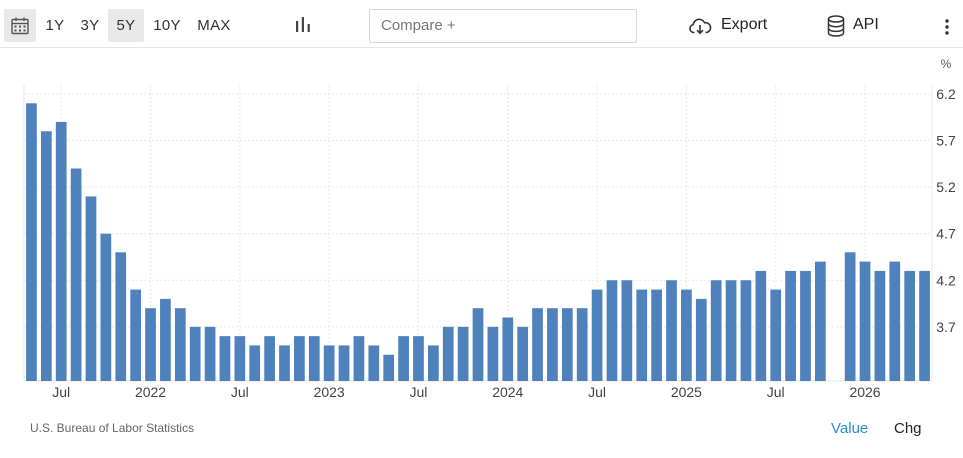 This screenshot has width=963, height=458. What do you see at coordinates (947, 27) in the screenshot?
I see `vertical-dots-icon` at bounding box center [947, 27].